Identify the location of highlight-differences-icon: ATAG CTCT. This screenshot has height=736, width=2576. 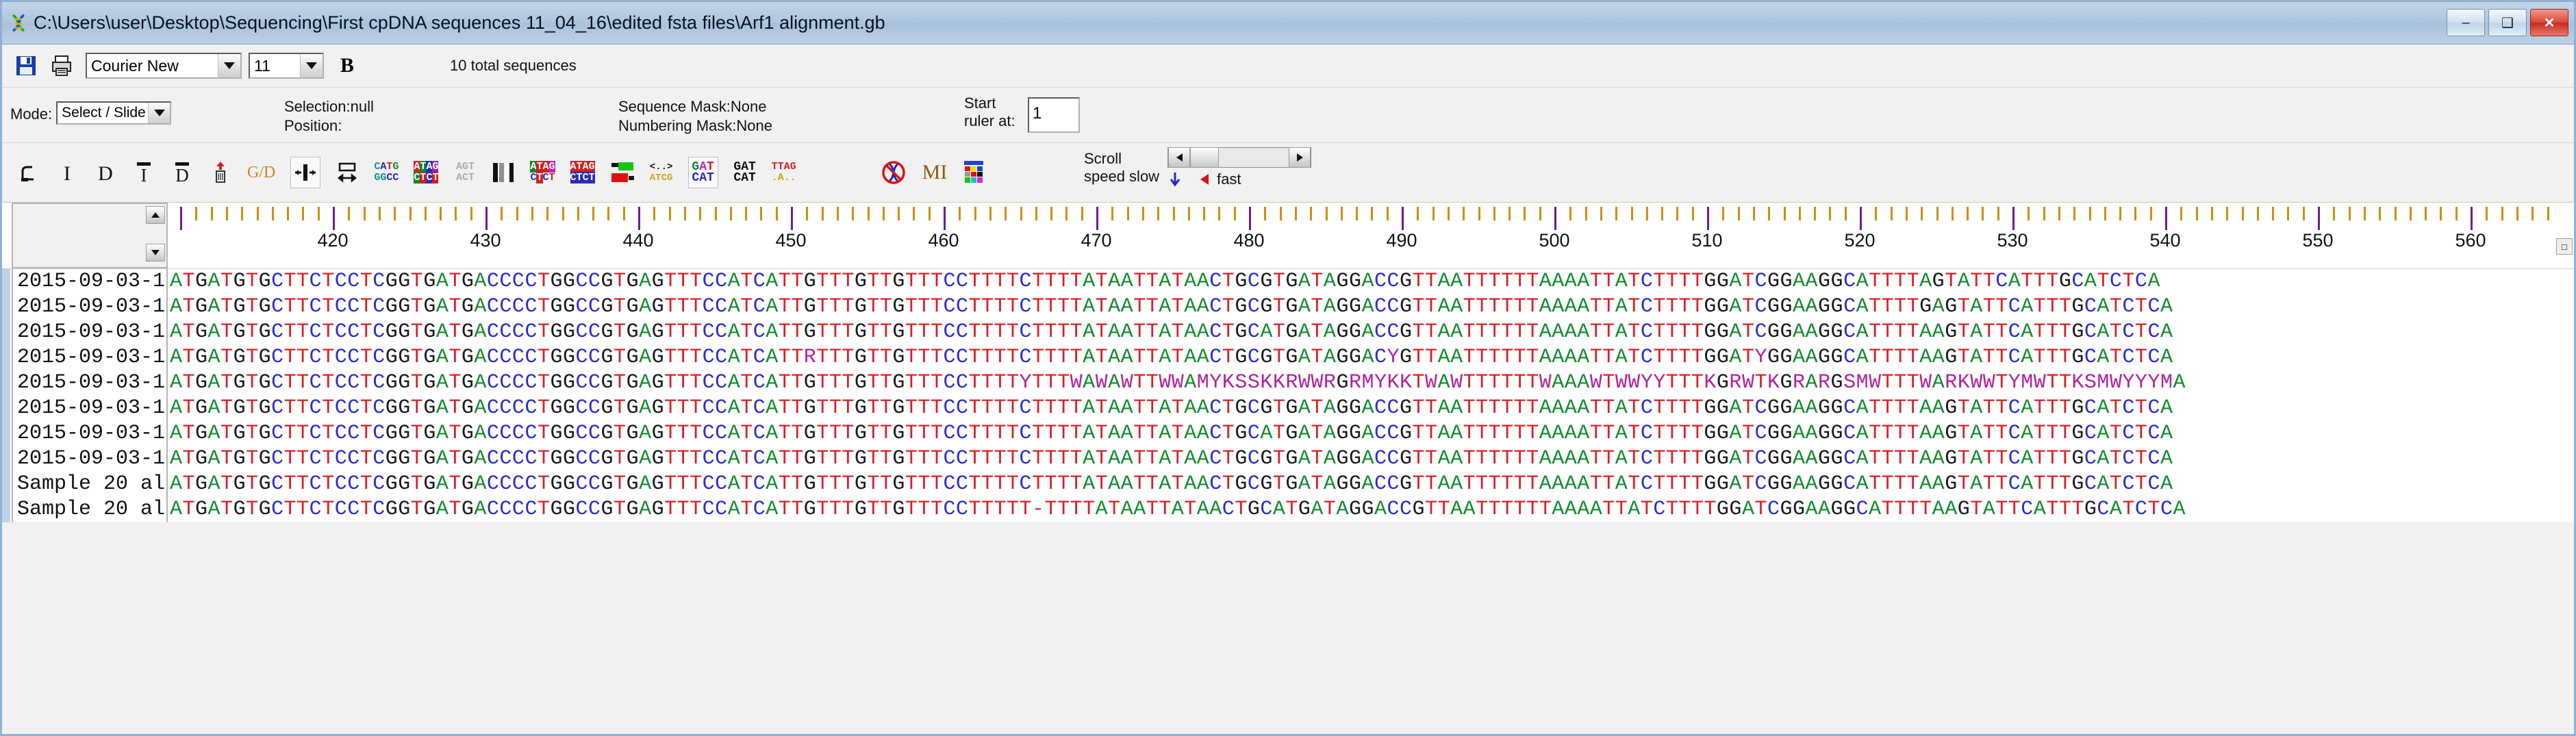
(542, 172).